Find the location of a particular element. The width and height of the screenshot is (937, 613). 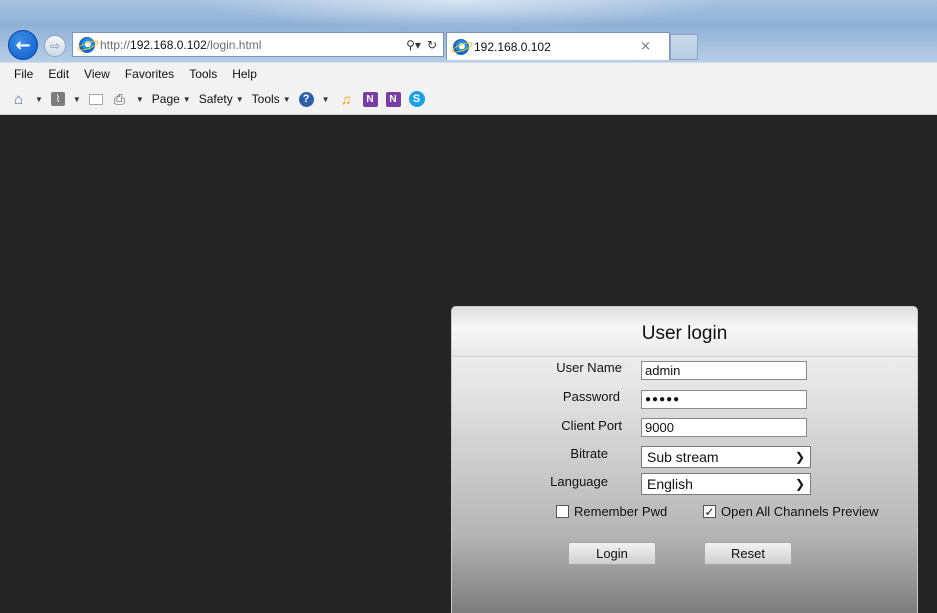

password-label: Password is located at coordinates (591, 396).